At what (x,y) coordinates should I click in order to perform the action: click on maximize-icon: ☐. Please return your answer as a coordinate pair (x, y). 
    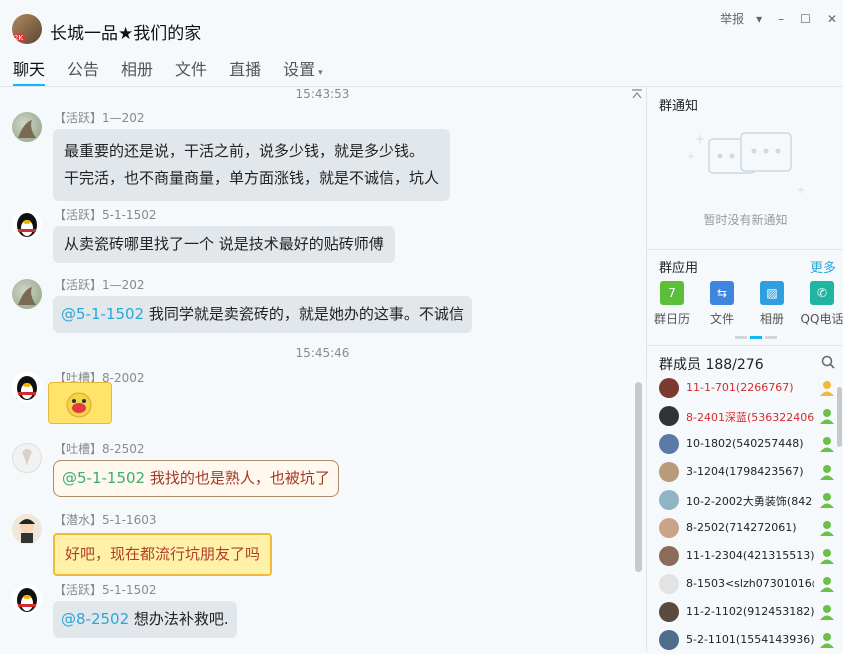
    Looking at the image, I should click on (805, 19).